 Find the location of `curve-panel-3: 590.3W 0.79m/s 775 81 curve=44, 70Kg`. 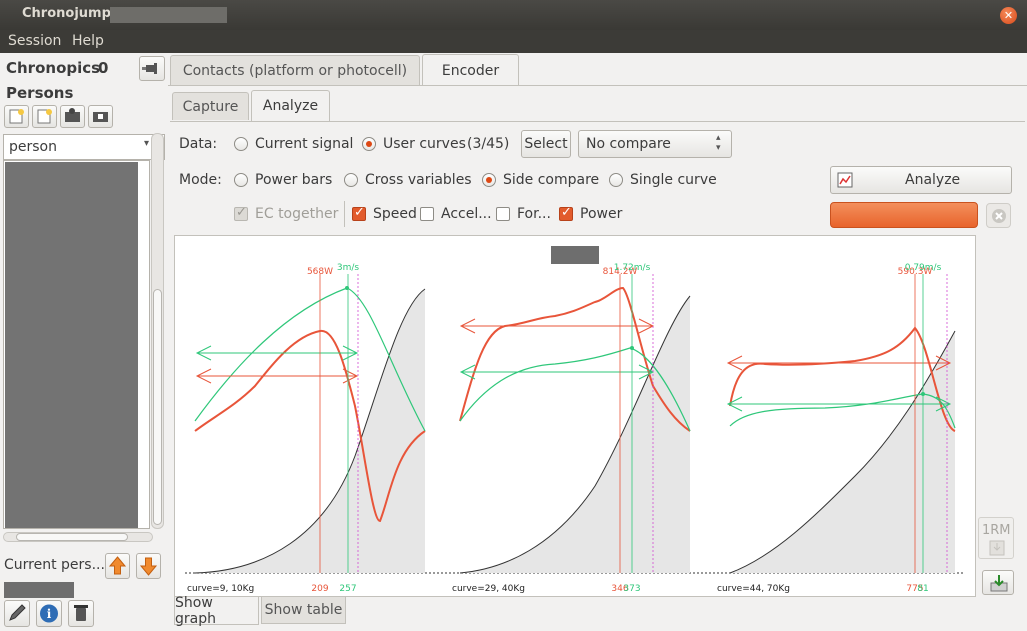

curve-panel-3: 590.3W 0.79m/s 775 81 curve=44, 70Kg is located at coordinates (836, 428).